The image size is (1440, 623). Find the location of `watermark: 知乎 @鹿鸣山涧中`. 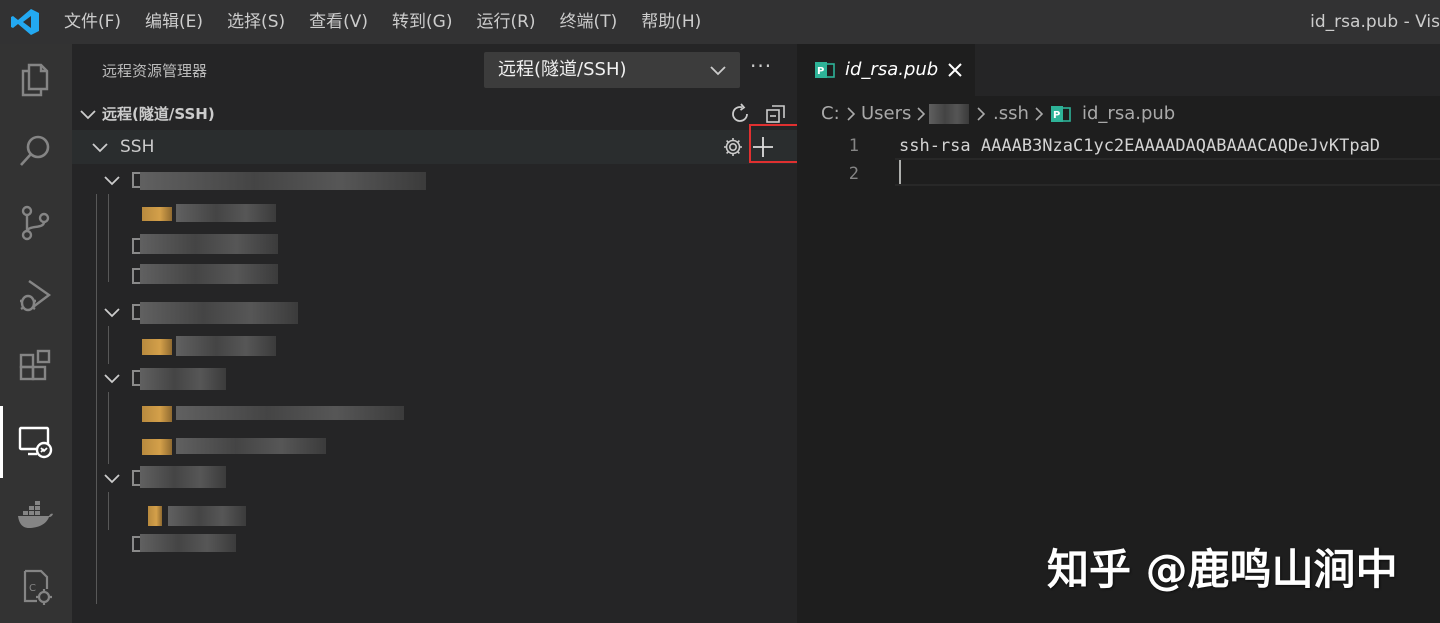

watermark: 知乎 @鹿鸣山涧中 is located at coordinates (1222, 569).